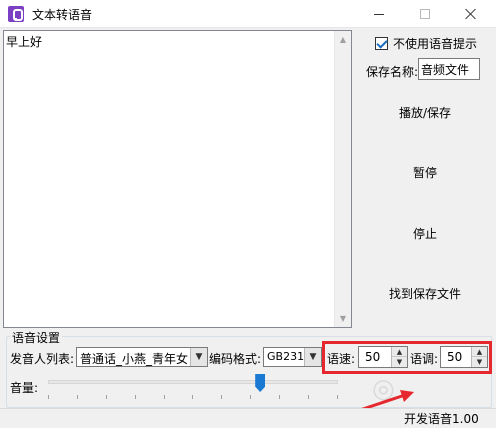  I want to click on disable-prompt-checkbox, so click(381, 43).